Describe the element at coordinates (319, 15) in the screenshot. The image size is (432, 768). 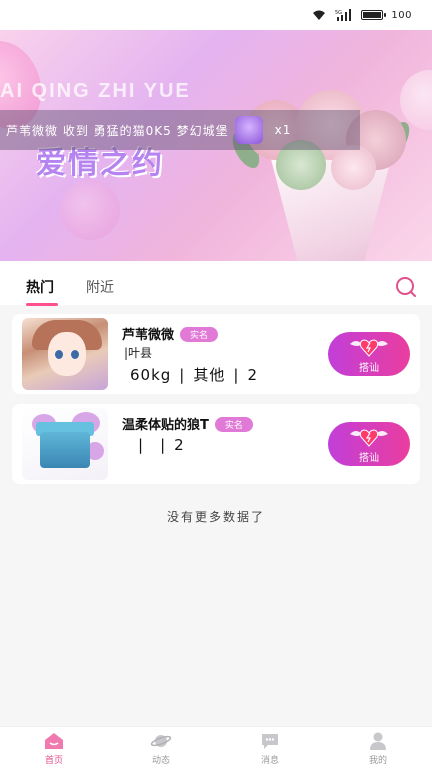
I see `wifi-icon` at that location.